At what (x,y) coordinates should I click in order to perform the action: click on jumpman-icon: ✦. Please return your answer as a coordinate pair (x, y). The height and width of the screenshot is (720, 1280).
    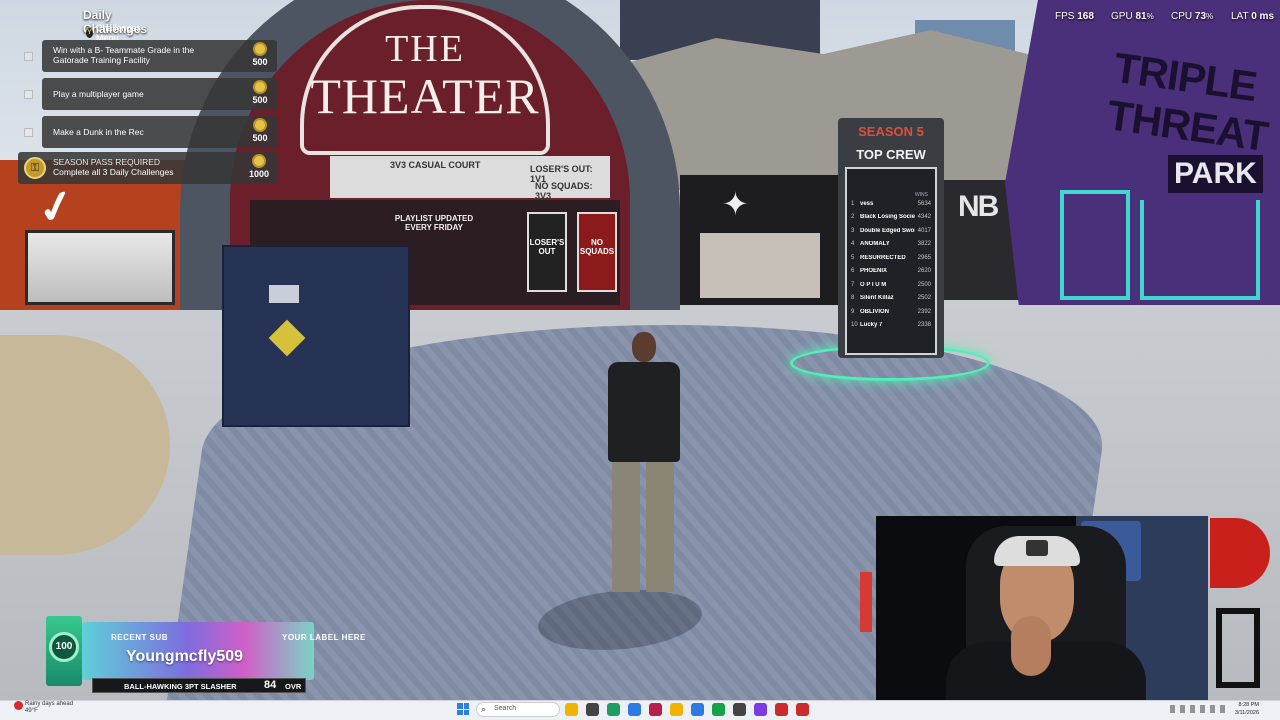
    Looking at the image, I should click on (735, 204).